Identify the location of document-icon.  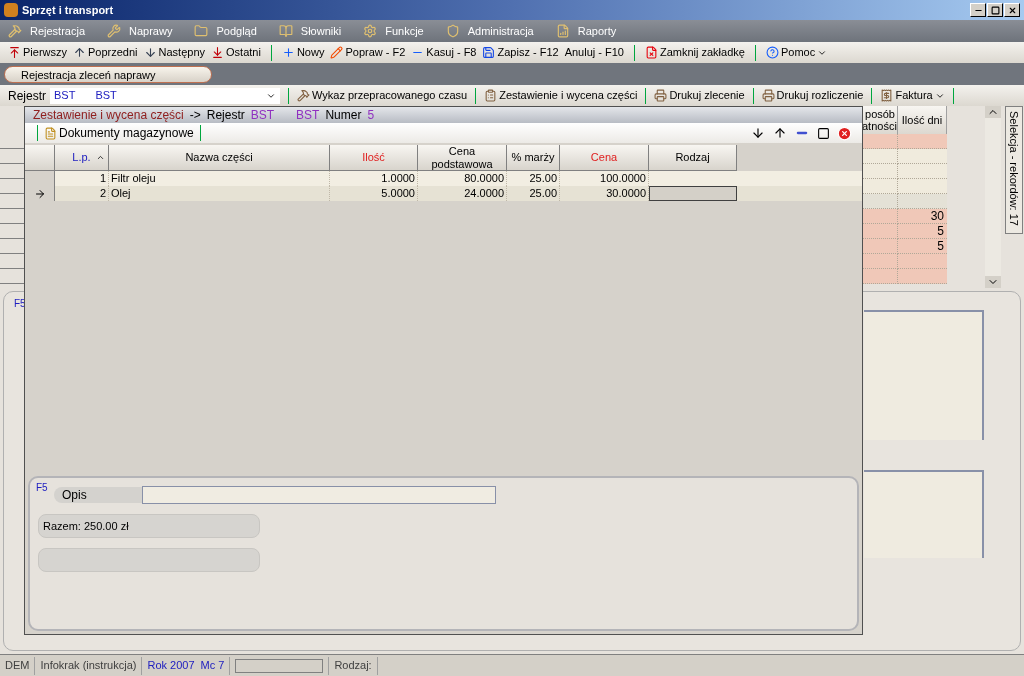
(50, 133).